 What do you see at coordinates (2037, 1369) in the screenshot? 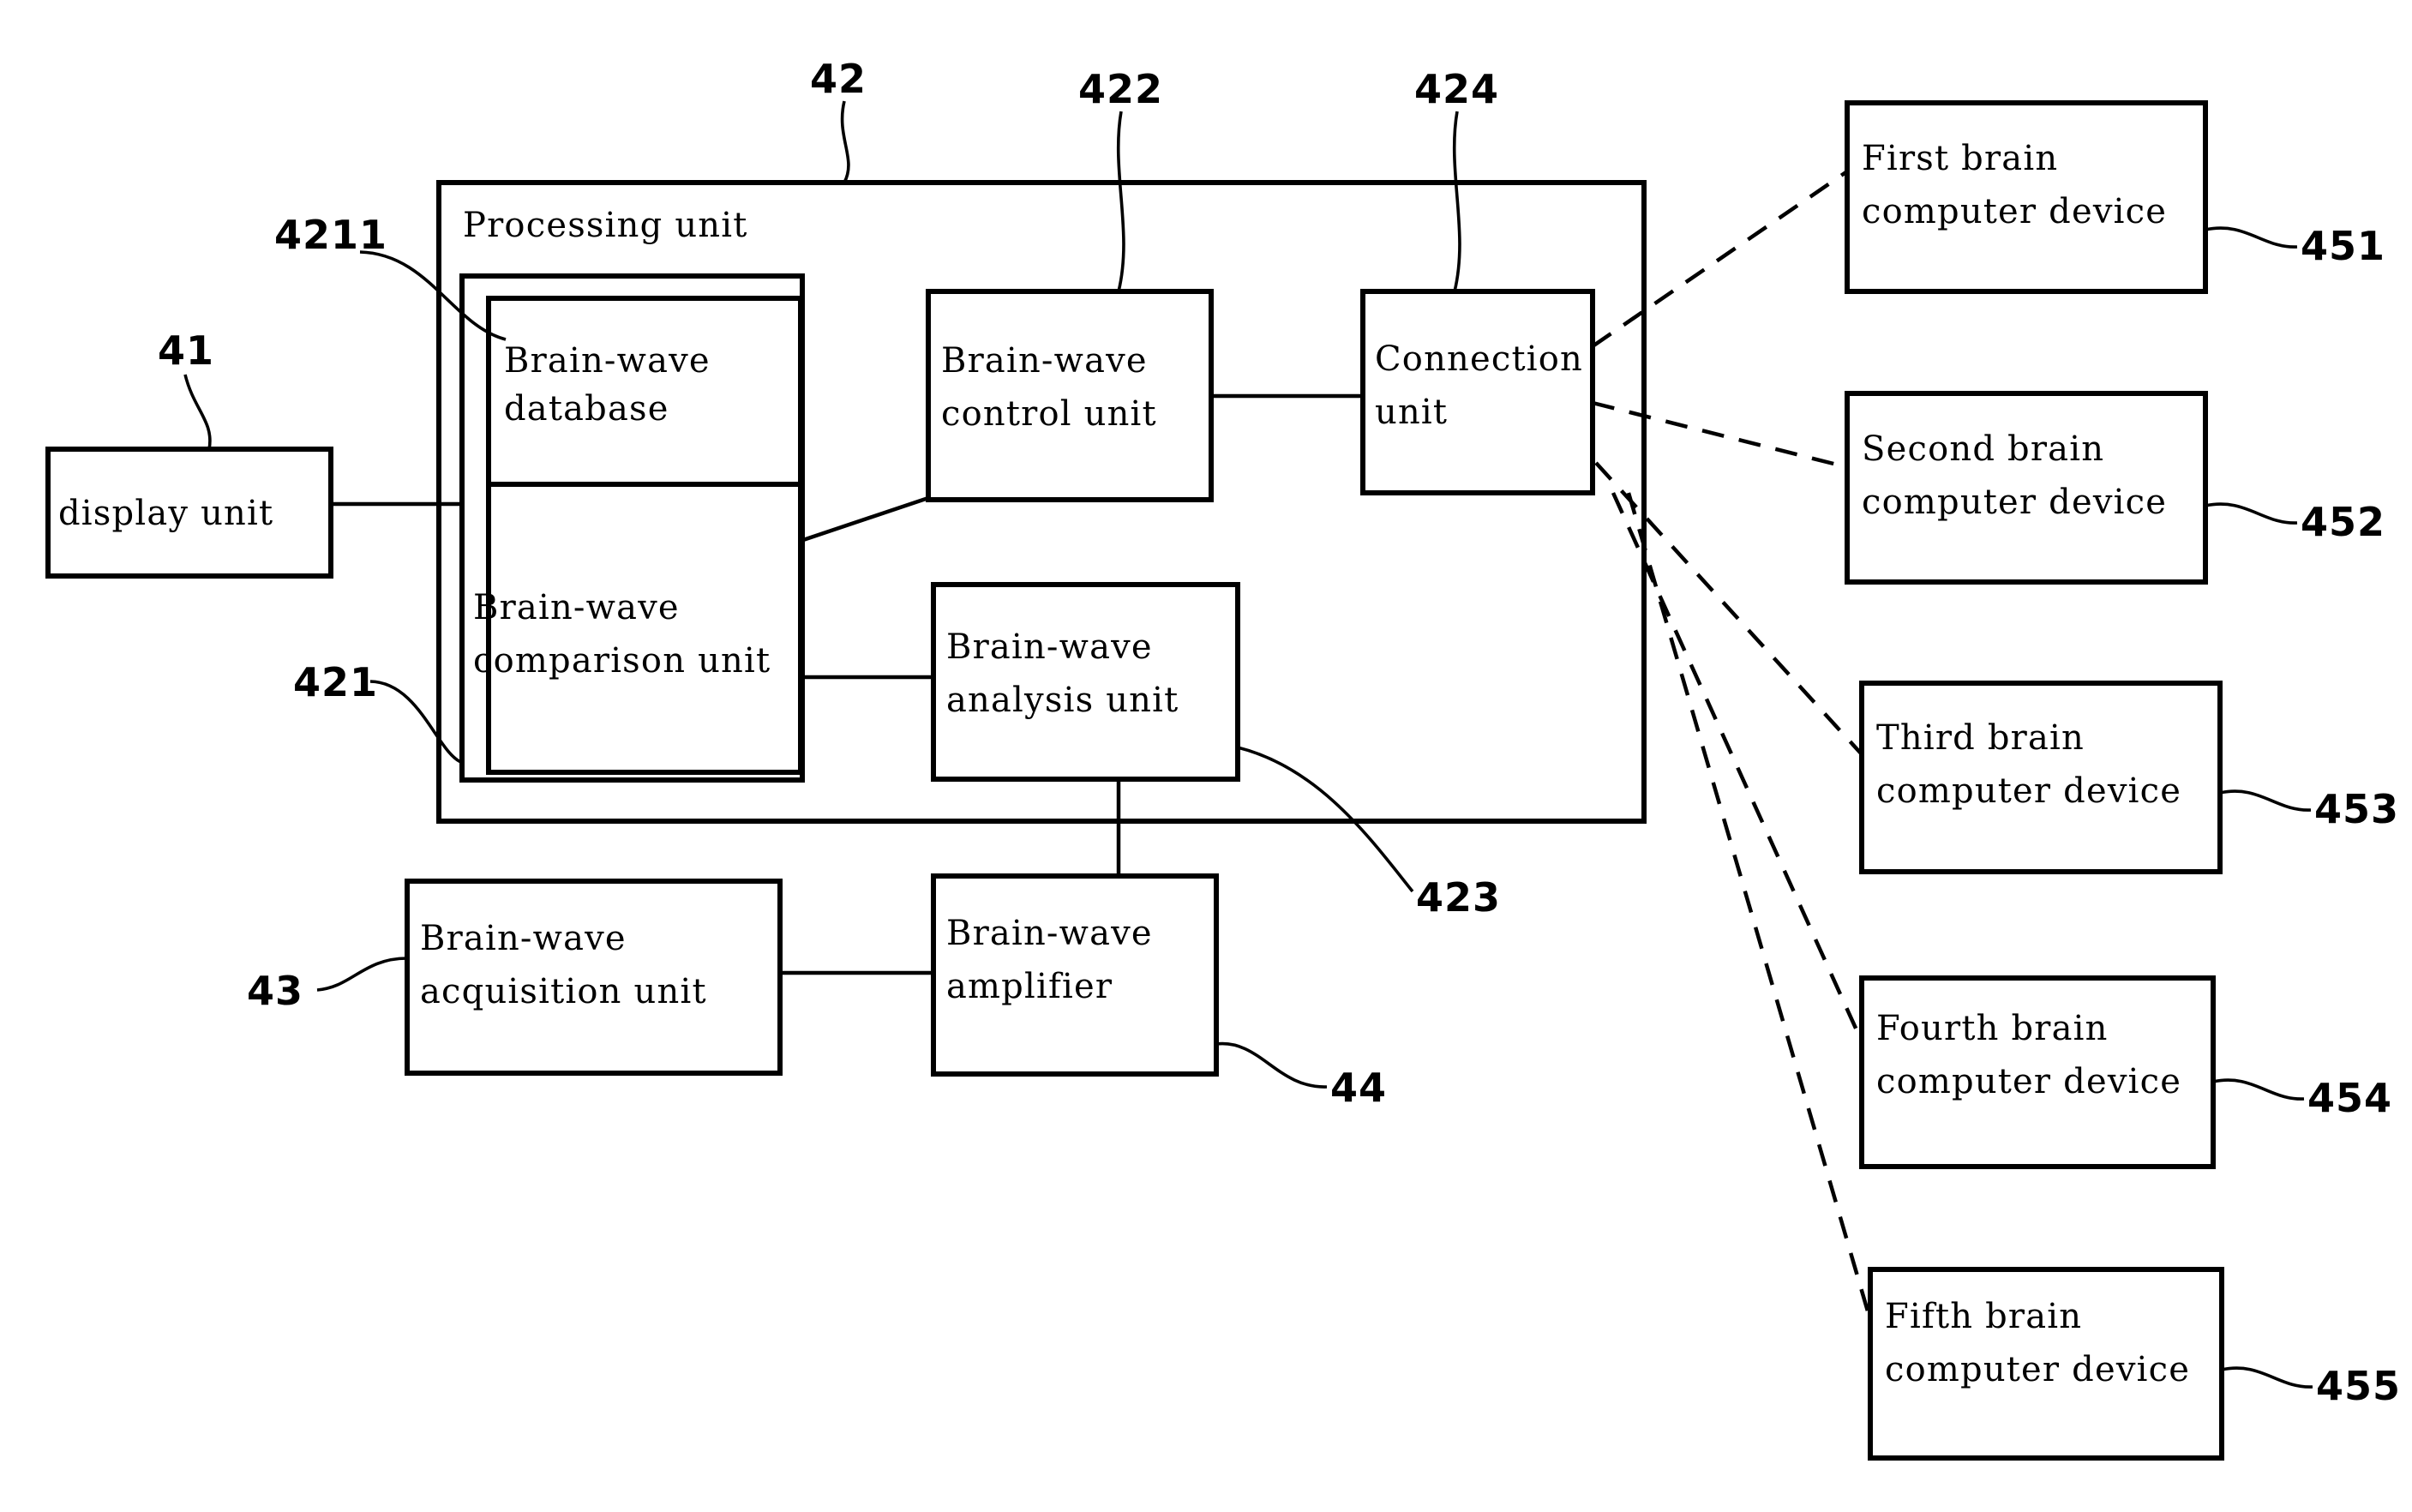
I see `fifth-brain-computer-device-label-2: computer device` at bounding box center [2037, 1369].